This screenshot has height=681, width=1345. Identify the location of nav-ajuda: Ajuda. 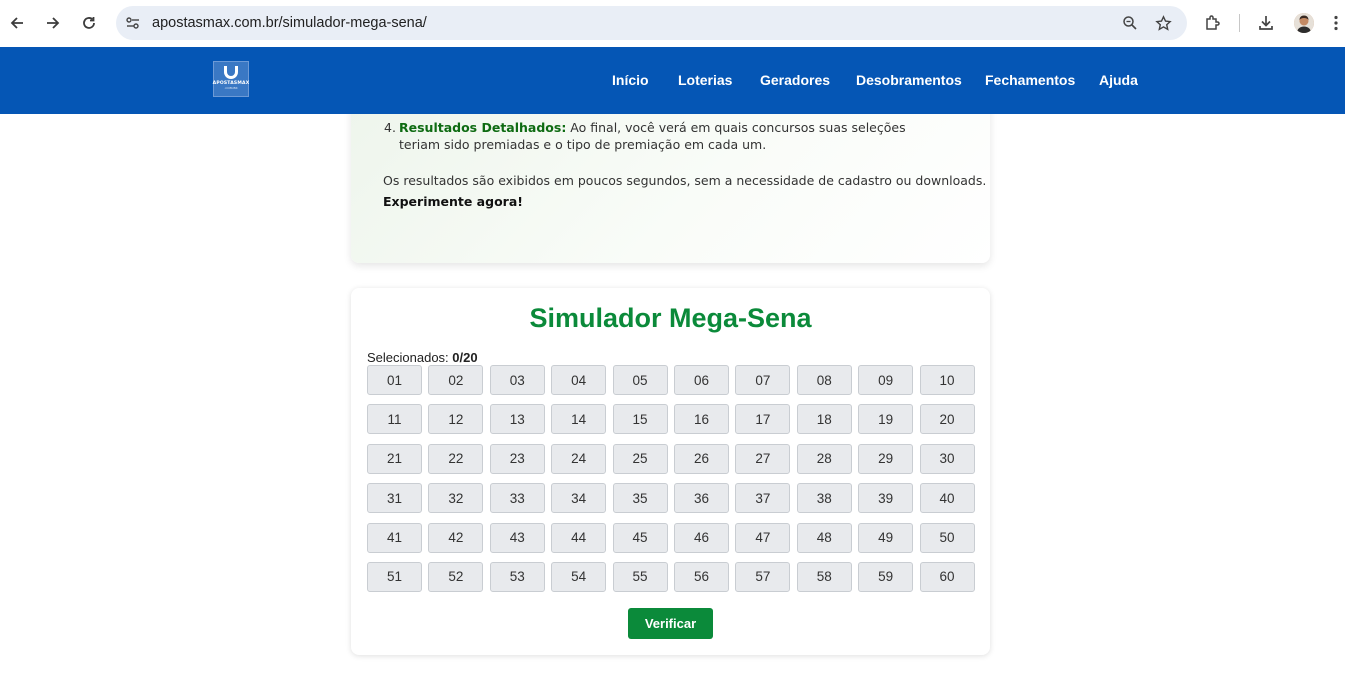
(1118, 80).